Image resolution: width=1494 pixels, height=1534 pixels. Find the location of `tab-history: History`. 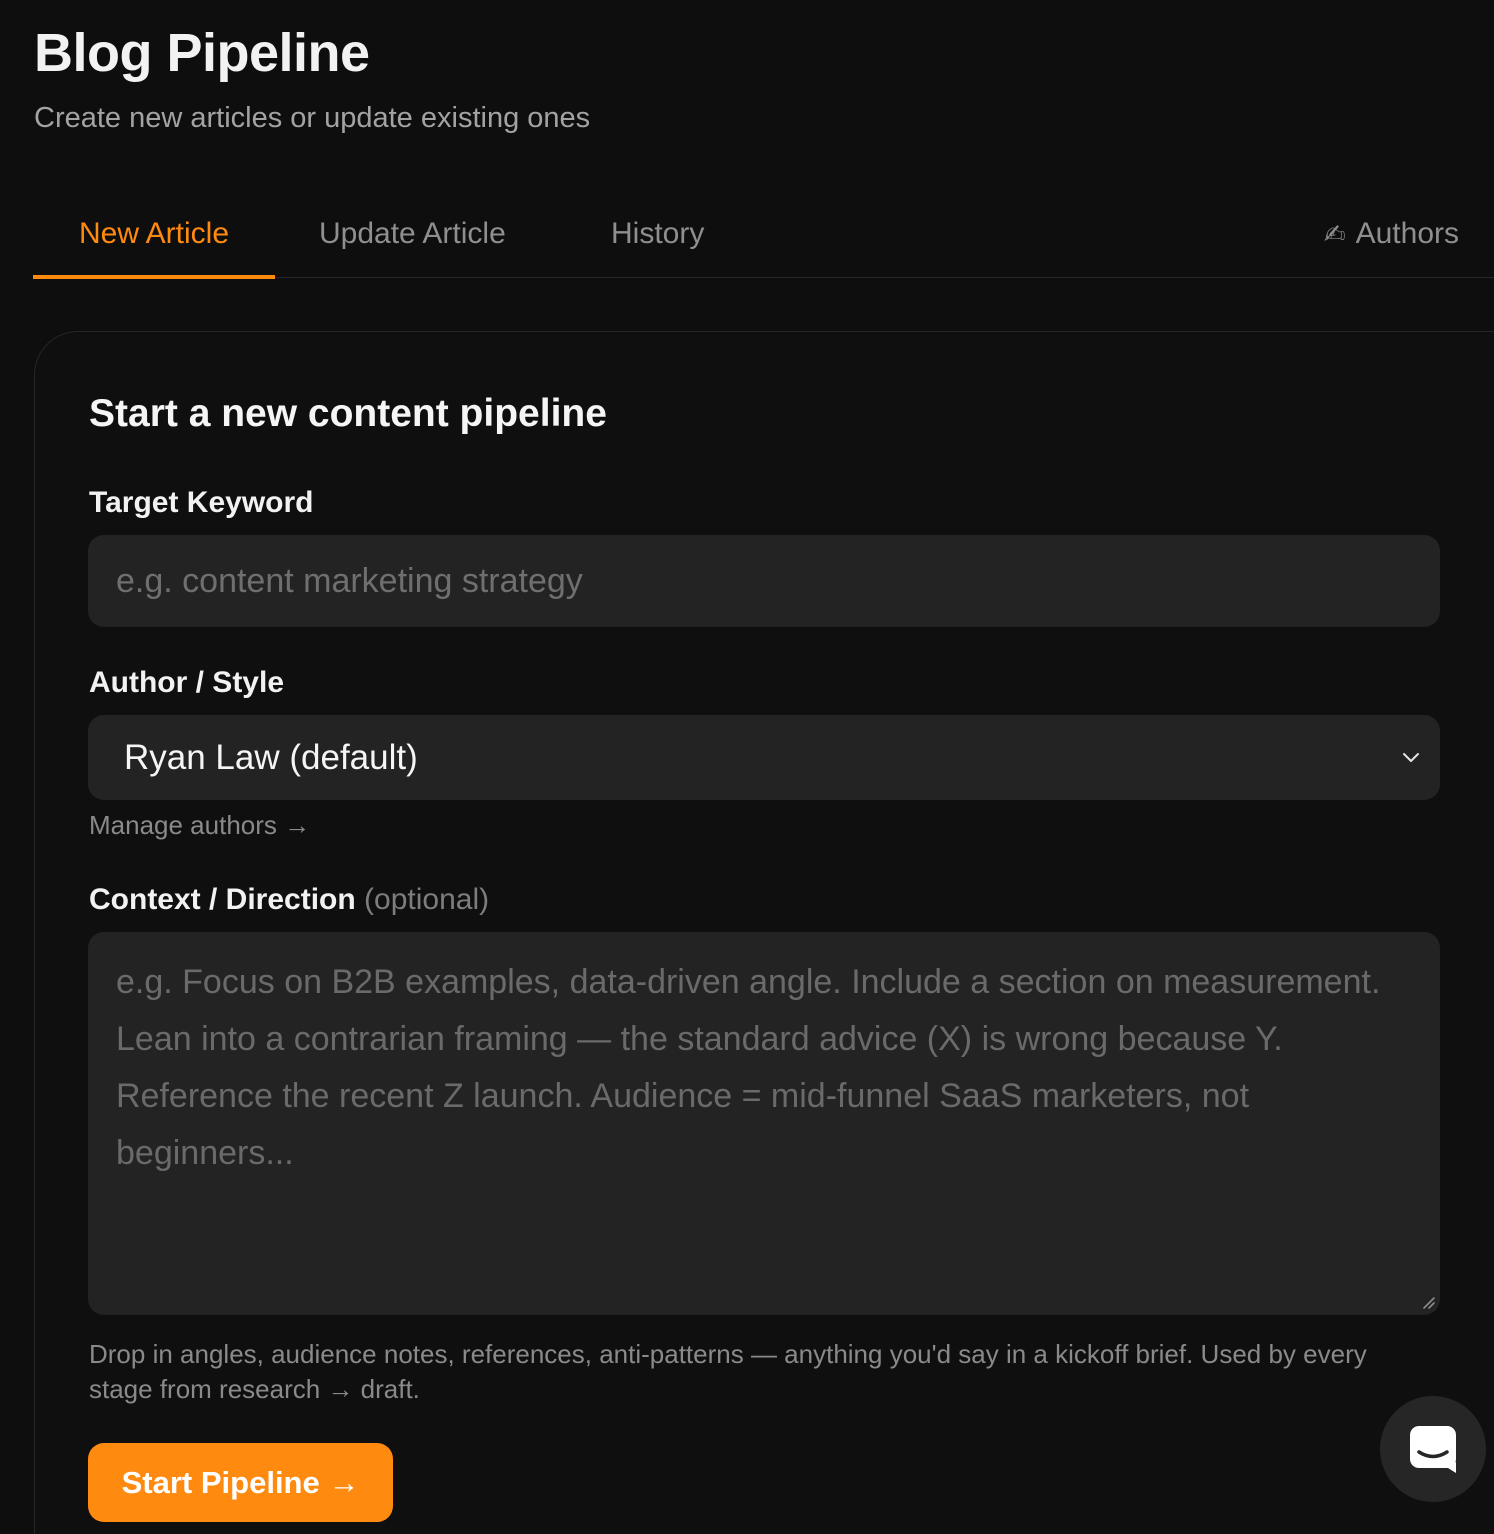

tab-history: History is located at coordinates (657, 234).